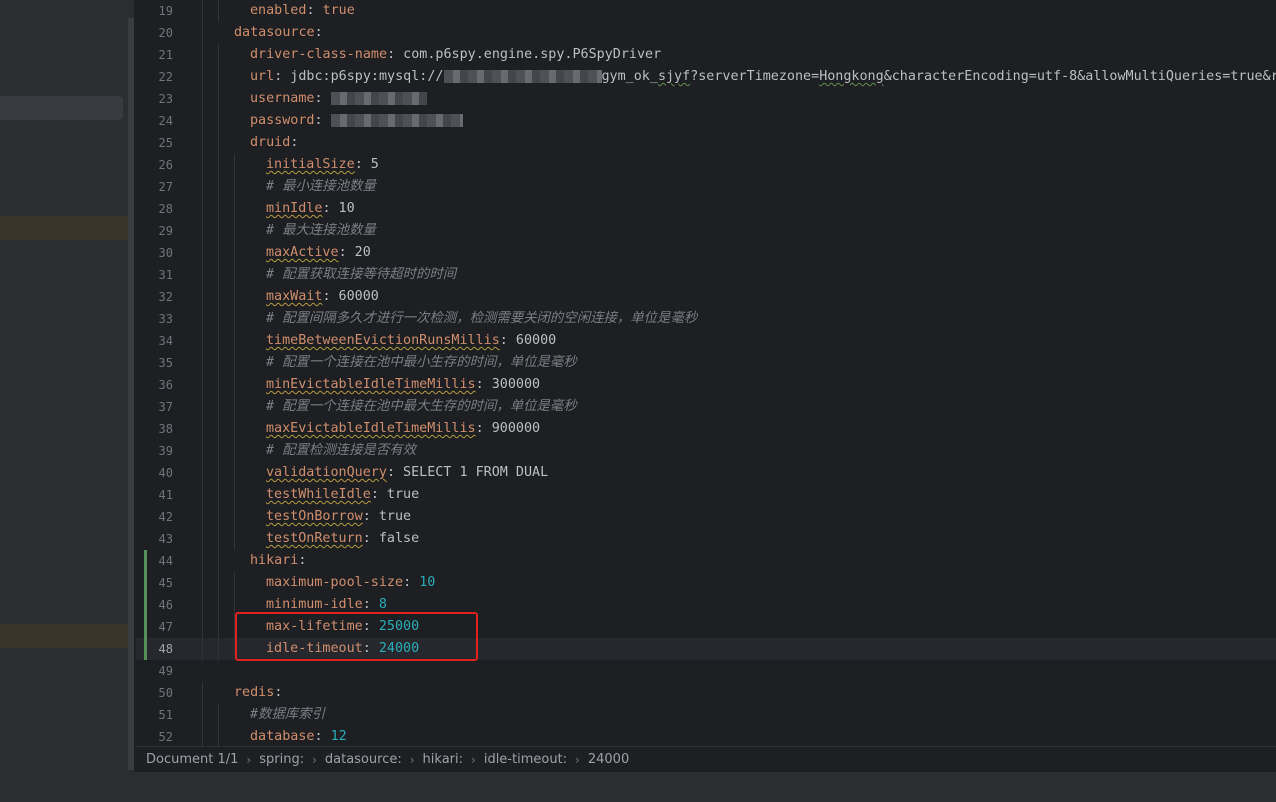 Image resolution: width=1276 pixels, height=802 pixels. Describe the element at coordinates (412, 759) in the screenshot. I see `chevron-right-icon: ›` at that location.